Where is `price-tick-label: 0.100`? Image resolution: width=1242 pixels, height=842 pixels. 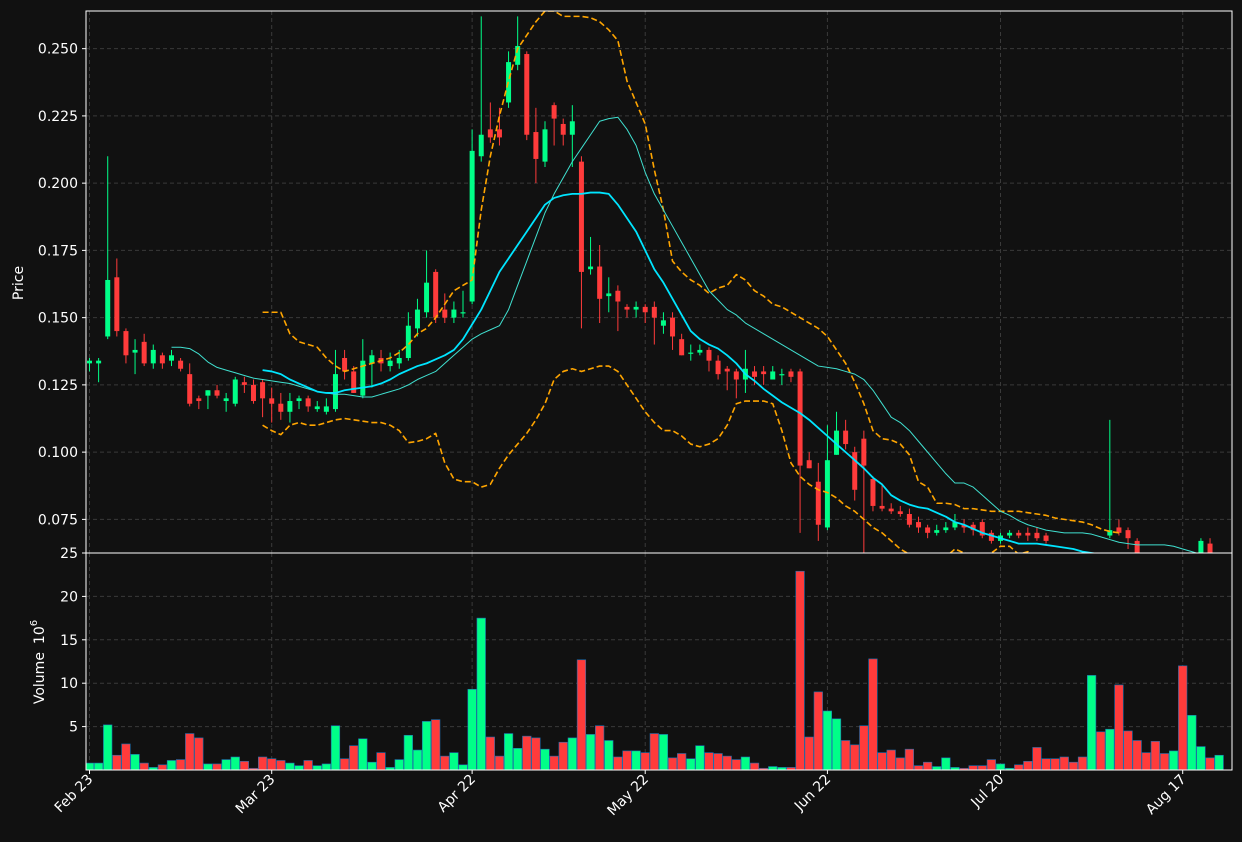 price-tick-label: 0.100 is located at coordinates (58, 453).